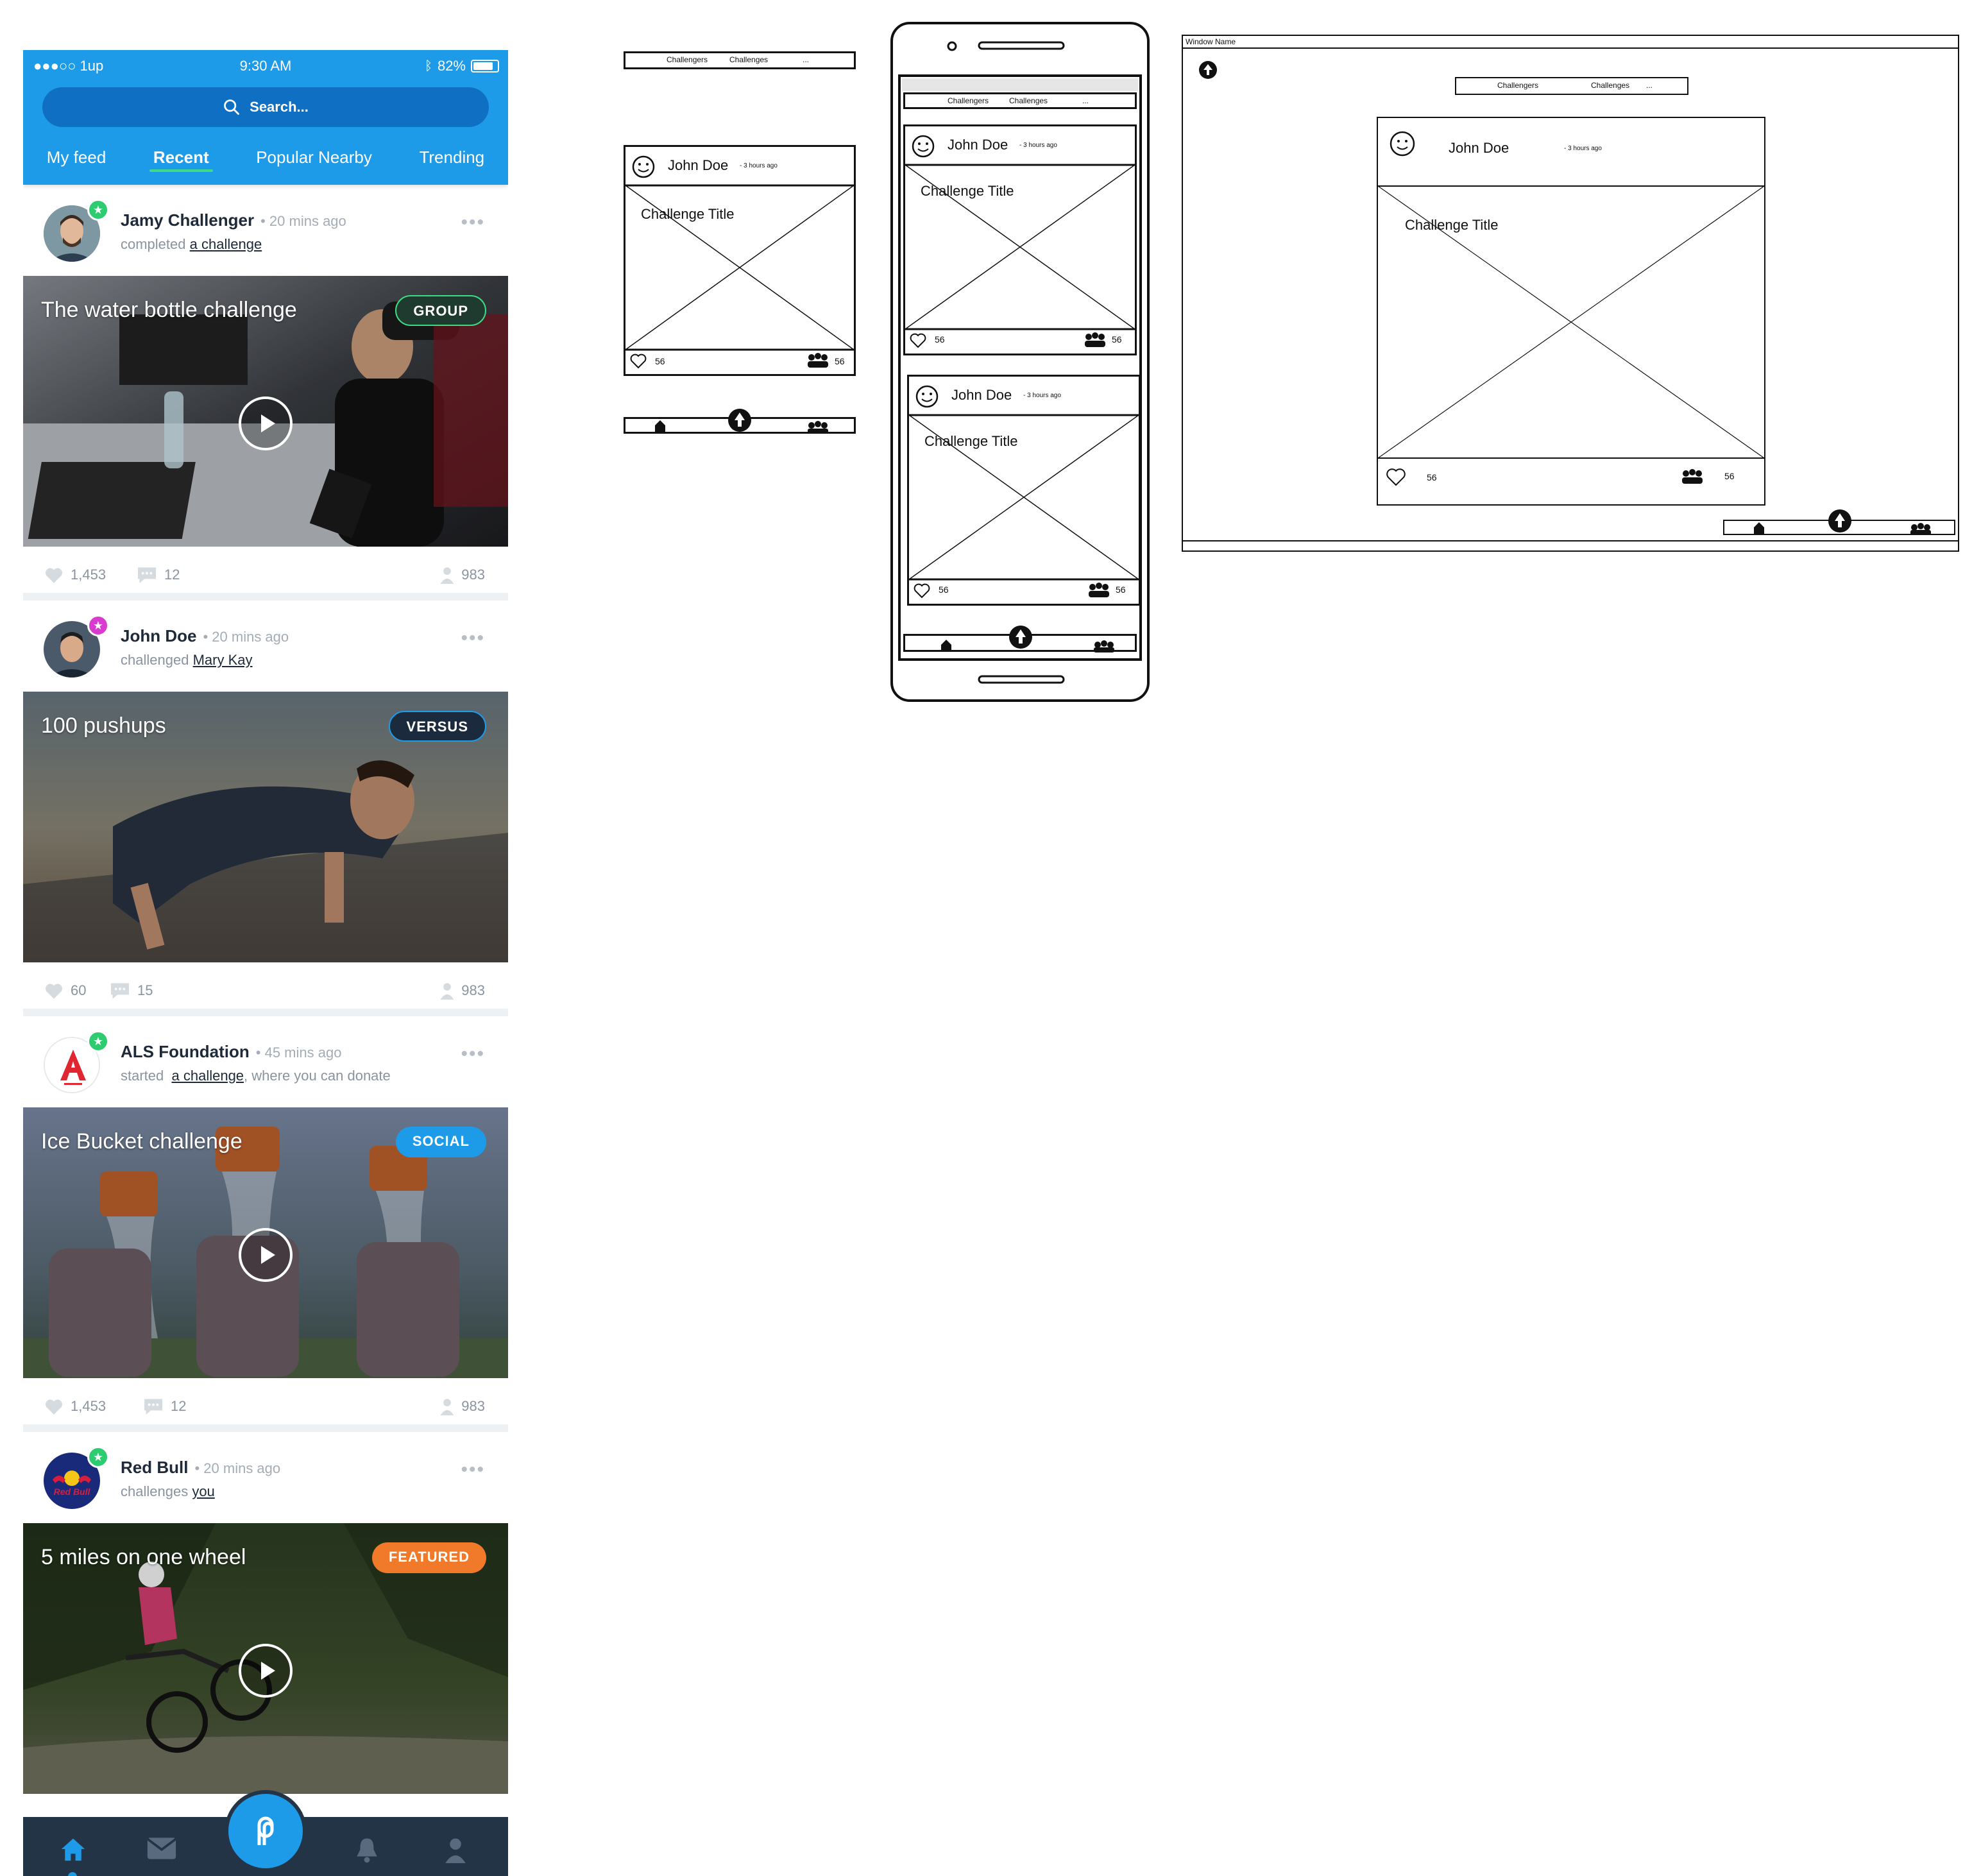 This screenshot has height=1876, width=1981. I want to click on post-divider, so click(265, 1013).